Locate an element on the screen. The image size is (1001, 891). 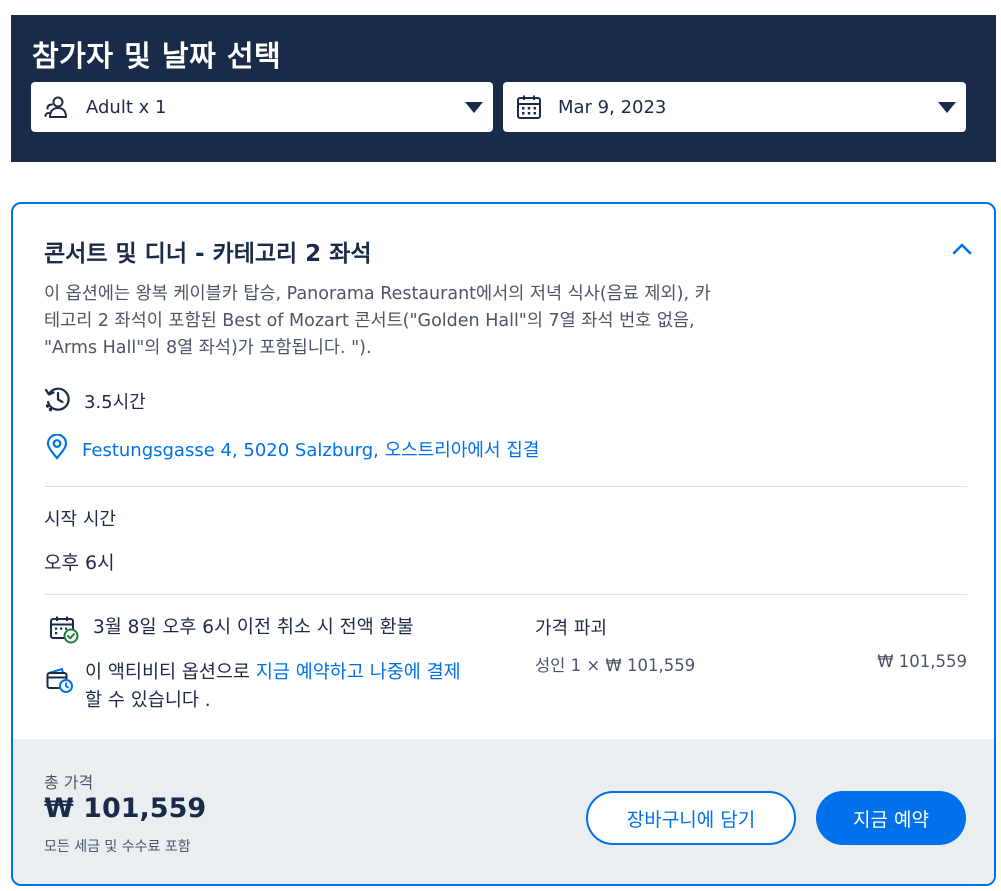
total-price-label: 총 가격 is located at coordinates (69, 782).